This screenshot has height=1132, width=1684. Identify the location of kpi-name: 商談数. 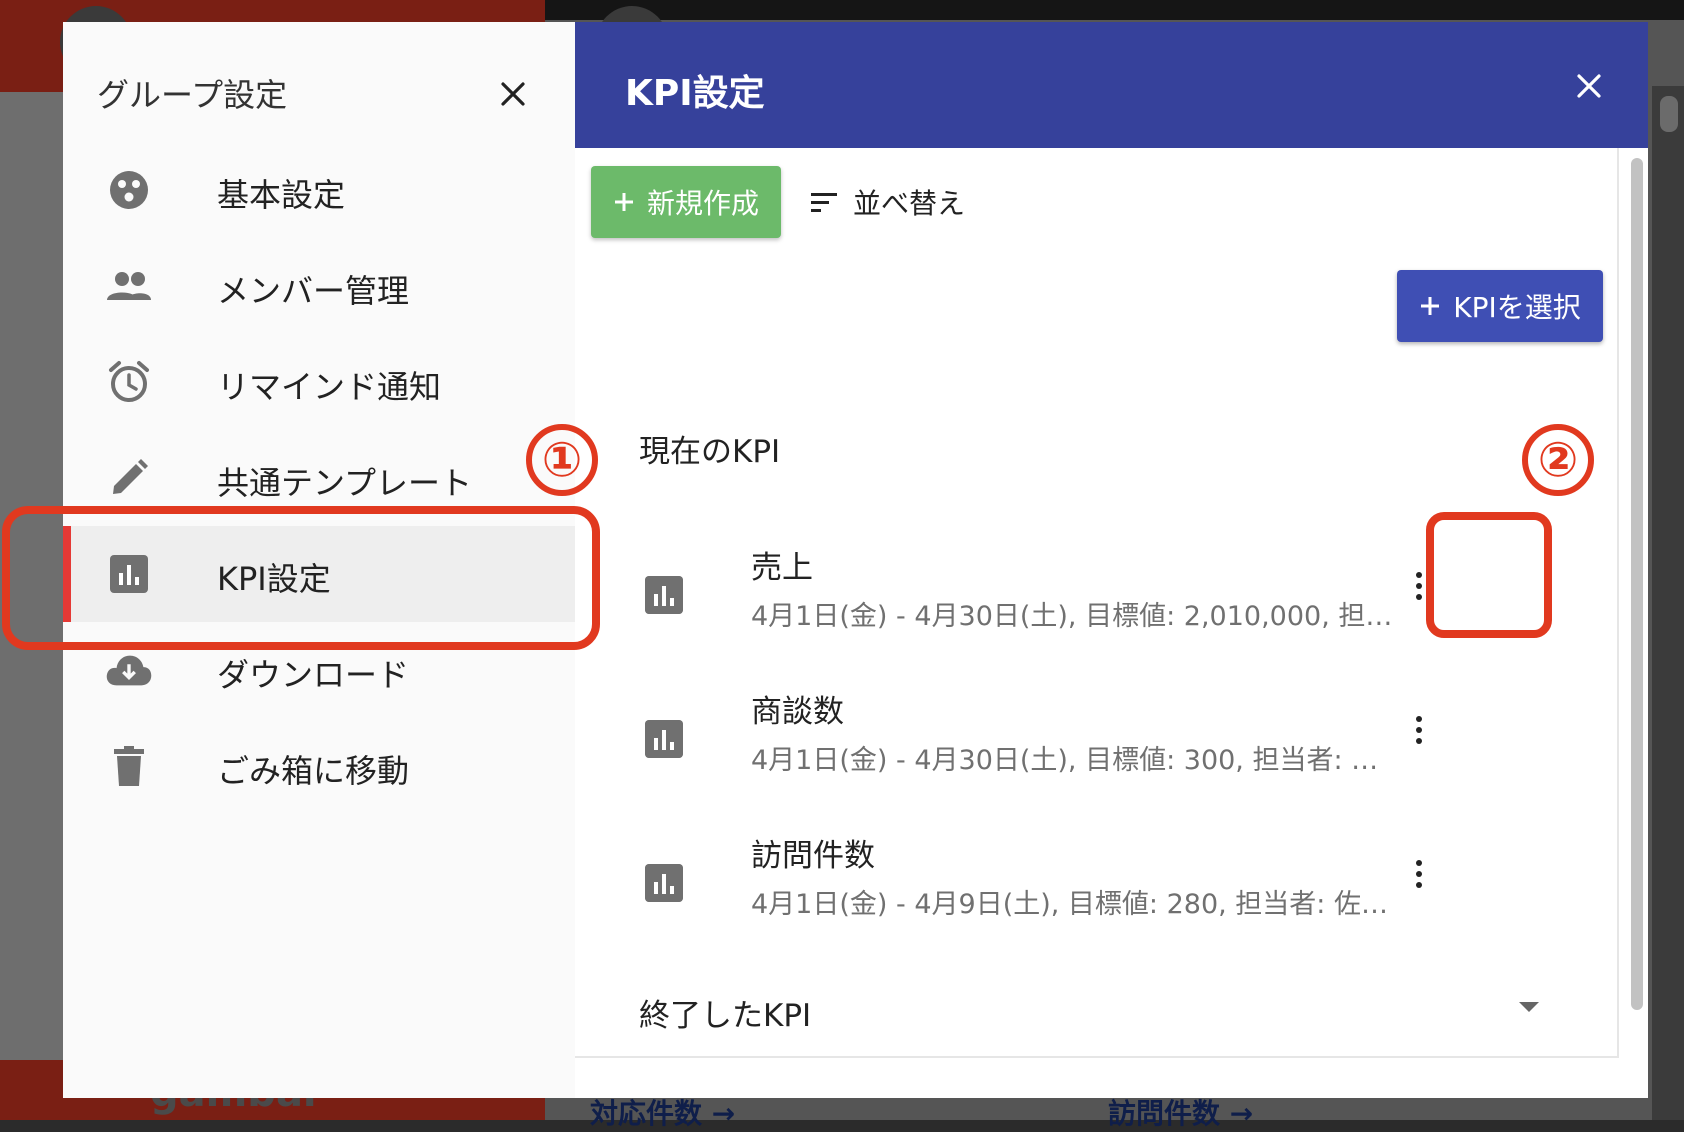
(797, 712).